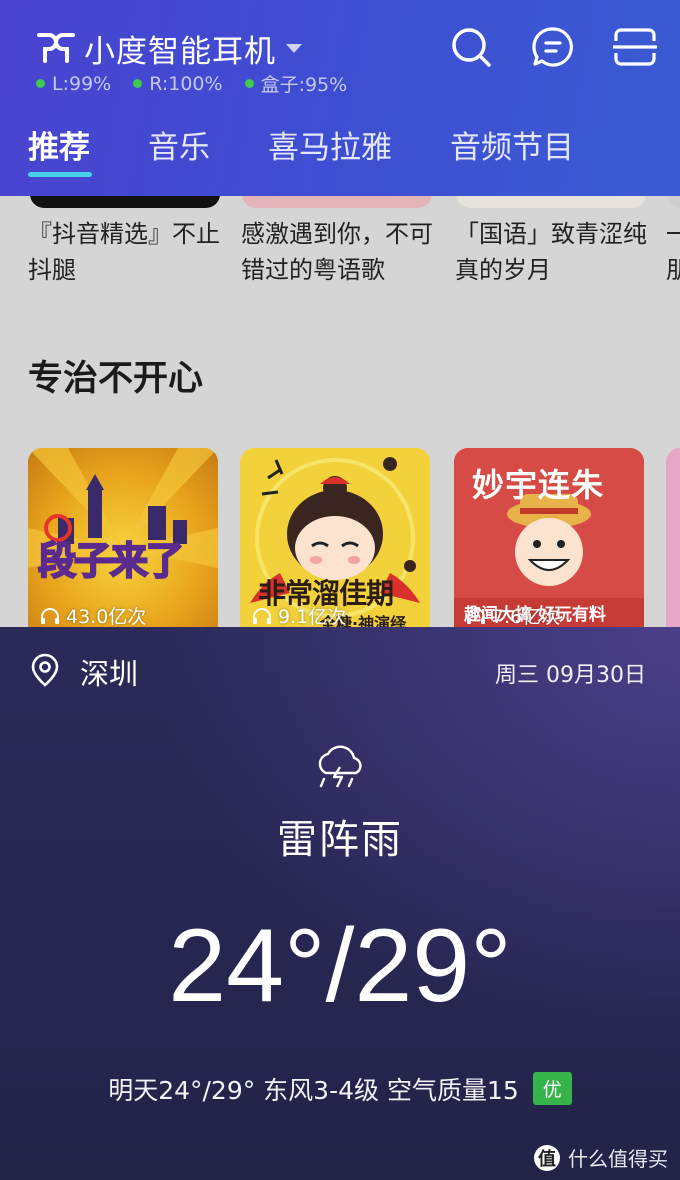 The height and width of the screenshot is (1180, 680). What do you see at coordinates (635, 47) in the screenshot?
I see `scan-icon` at bounding box center [635, 47].